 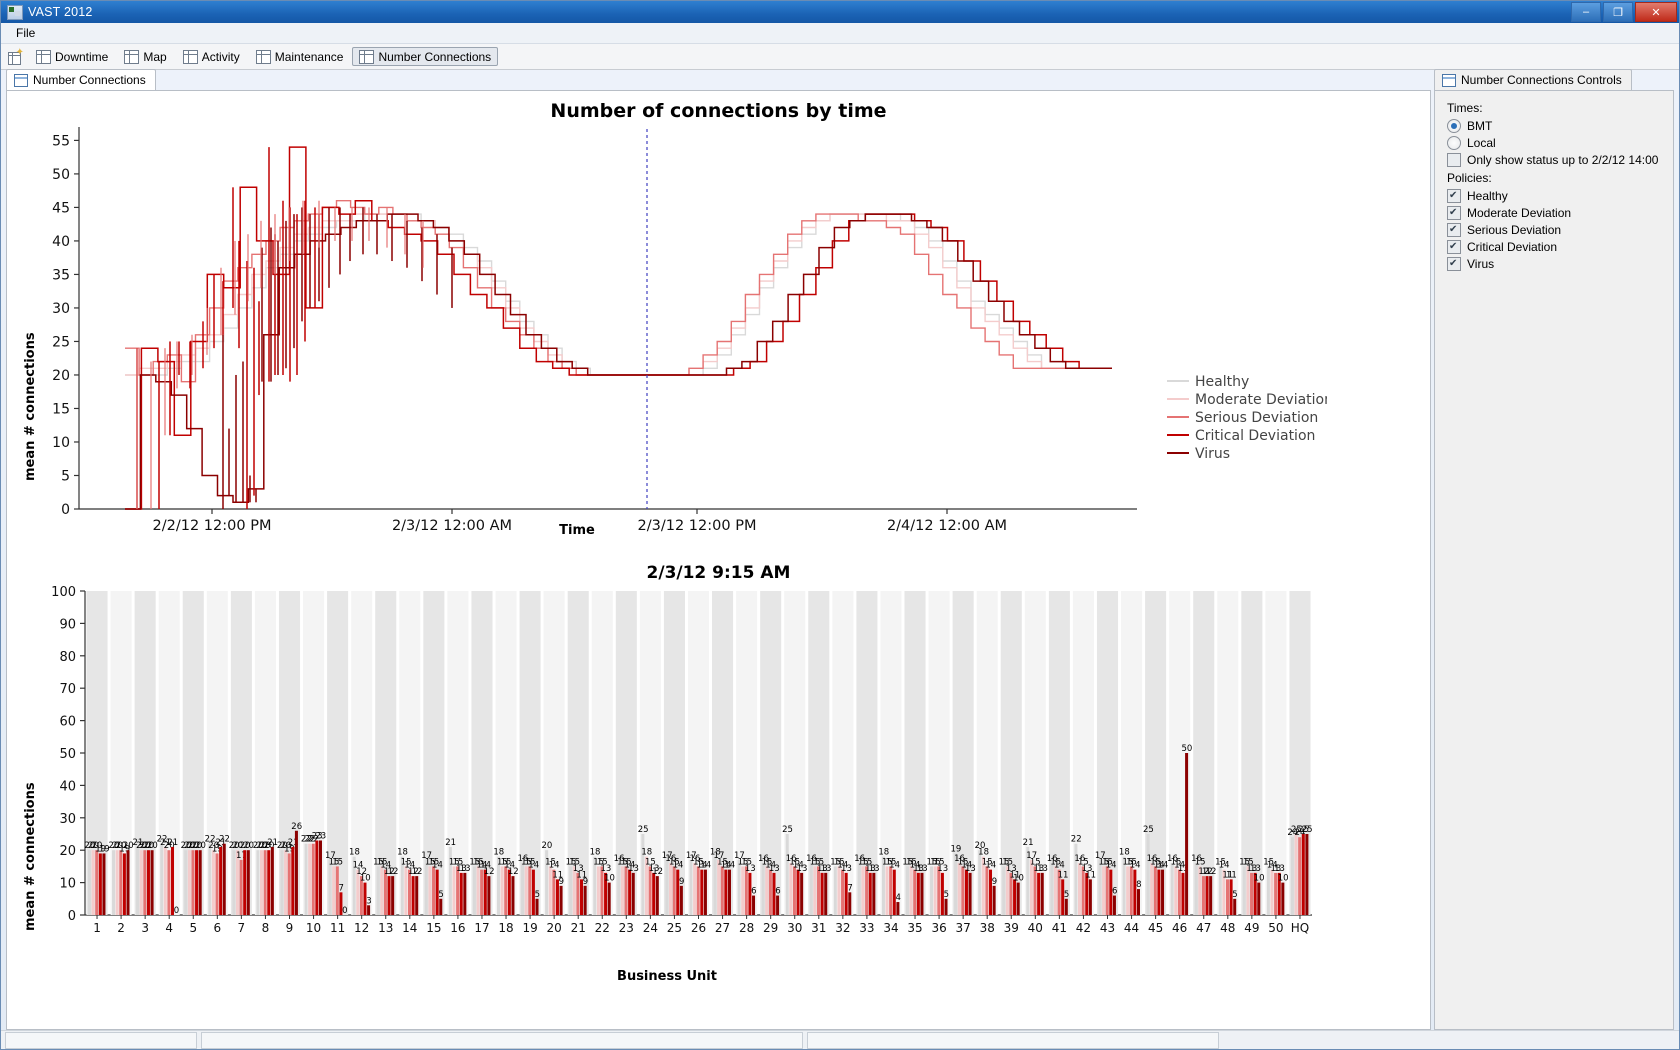 What do you see at coordinates (1512, 247) in the screenshot?
I see `policy-label: Critical Deviation` at bounding box center [1512, 247].